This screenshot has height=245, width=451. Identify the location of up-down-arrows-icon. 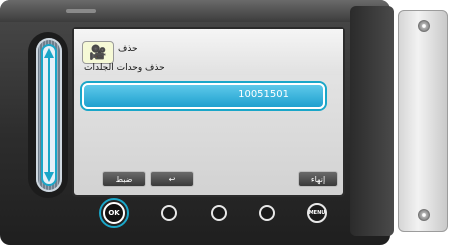
(49, 115).